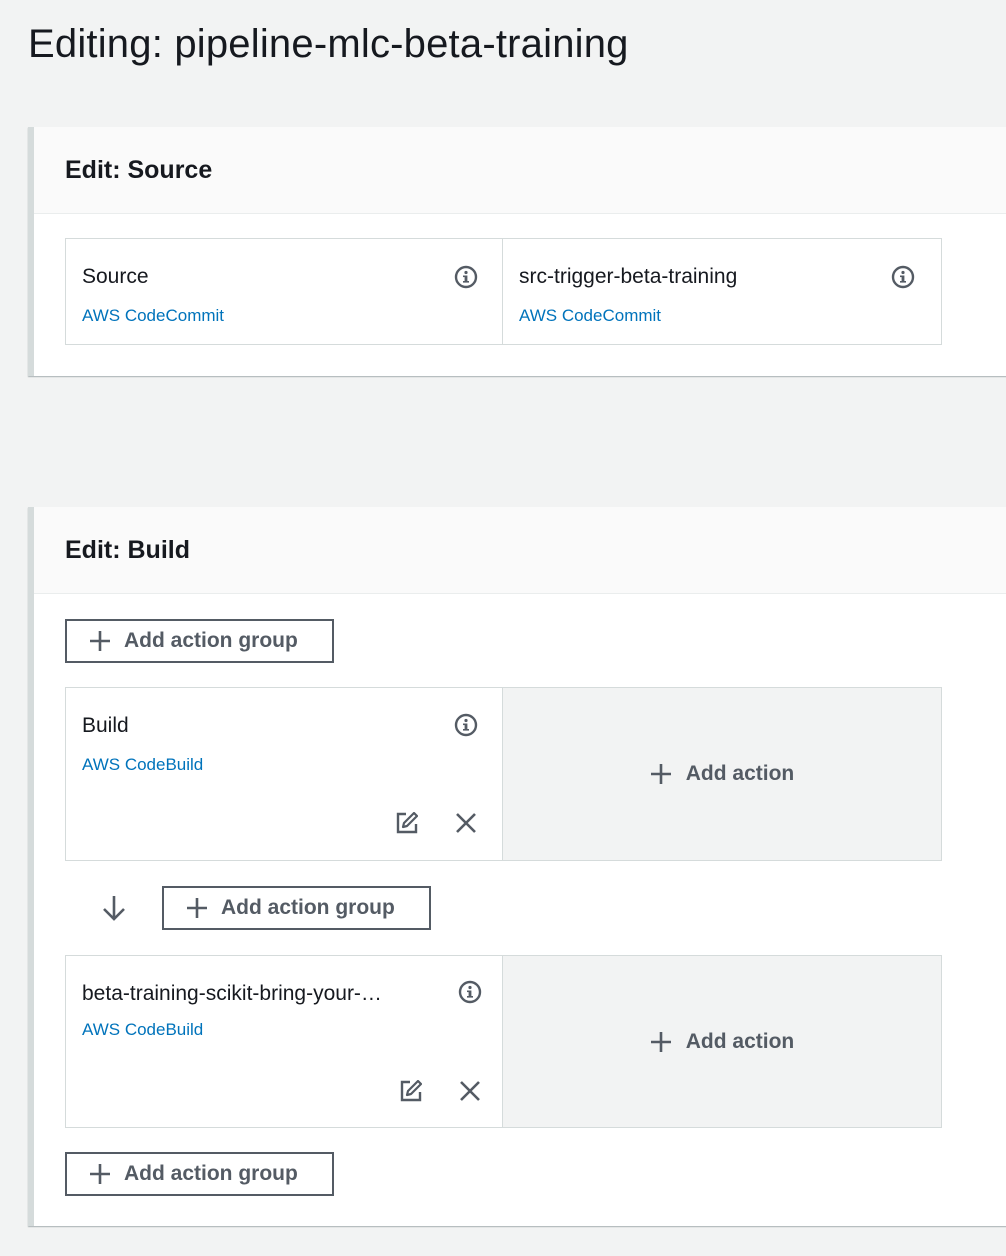 Image resolution: width=1006 pixels, height=1256 pixels. What do you see at coordinates (284, 774) in the screenshot?
I see `action-card-build: Build AWS CodeBuild` at bounding box center [284, 774].